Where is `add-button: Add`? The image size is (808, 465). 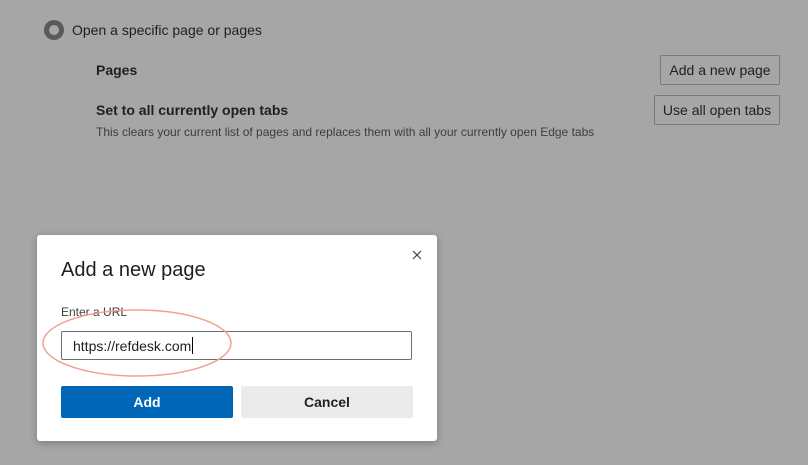 add-button: Add is located at coordinates (147, 402).